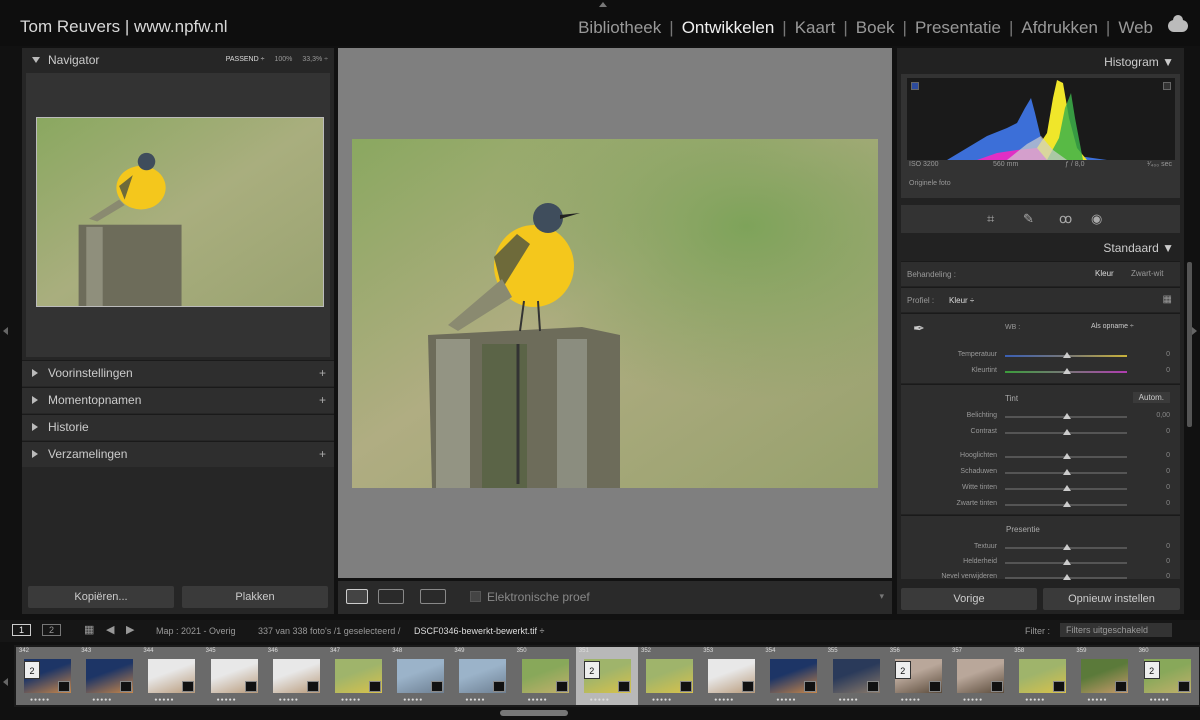 Image resolution: width=1200 pixels, height=720 pixels. Describe the element at coordinates (52, 630) in the screenshot. I see `secondary-window-button: 2` at that location.